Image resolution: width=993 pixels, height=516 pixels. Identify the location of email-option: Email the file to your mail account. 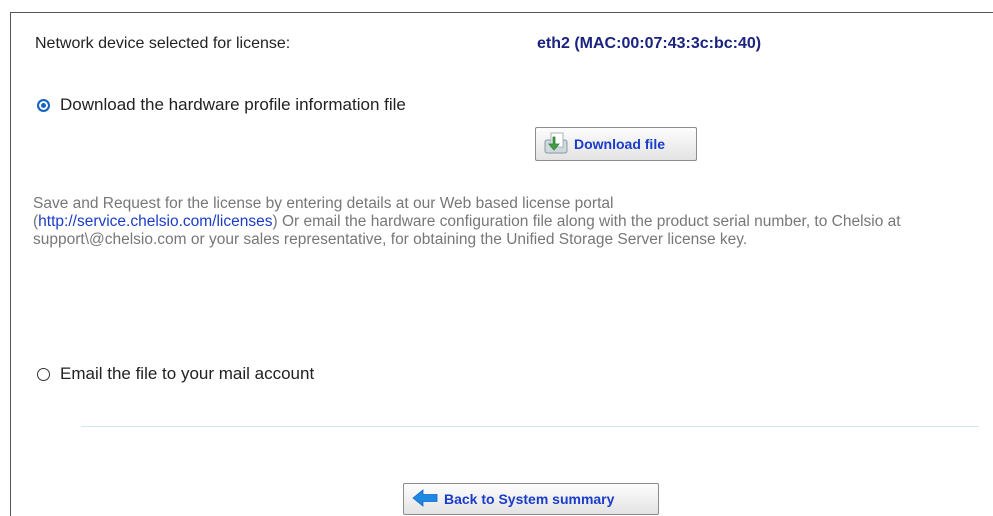
(175, 374).